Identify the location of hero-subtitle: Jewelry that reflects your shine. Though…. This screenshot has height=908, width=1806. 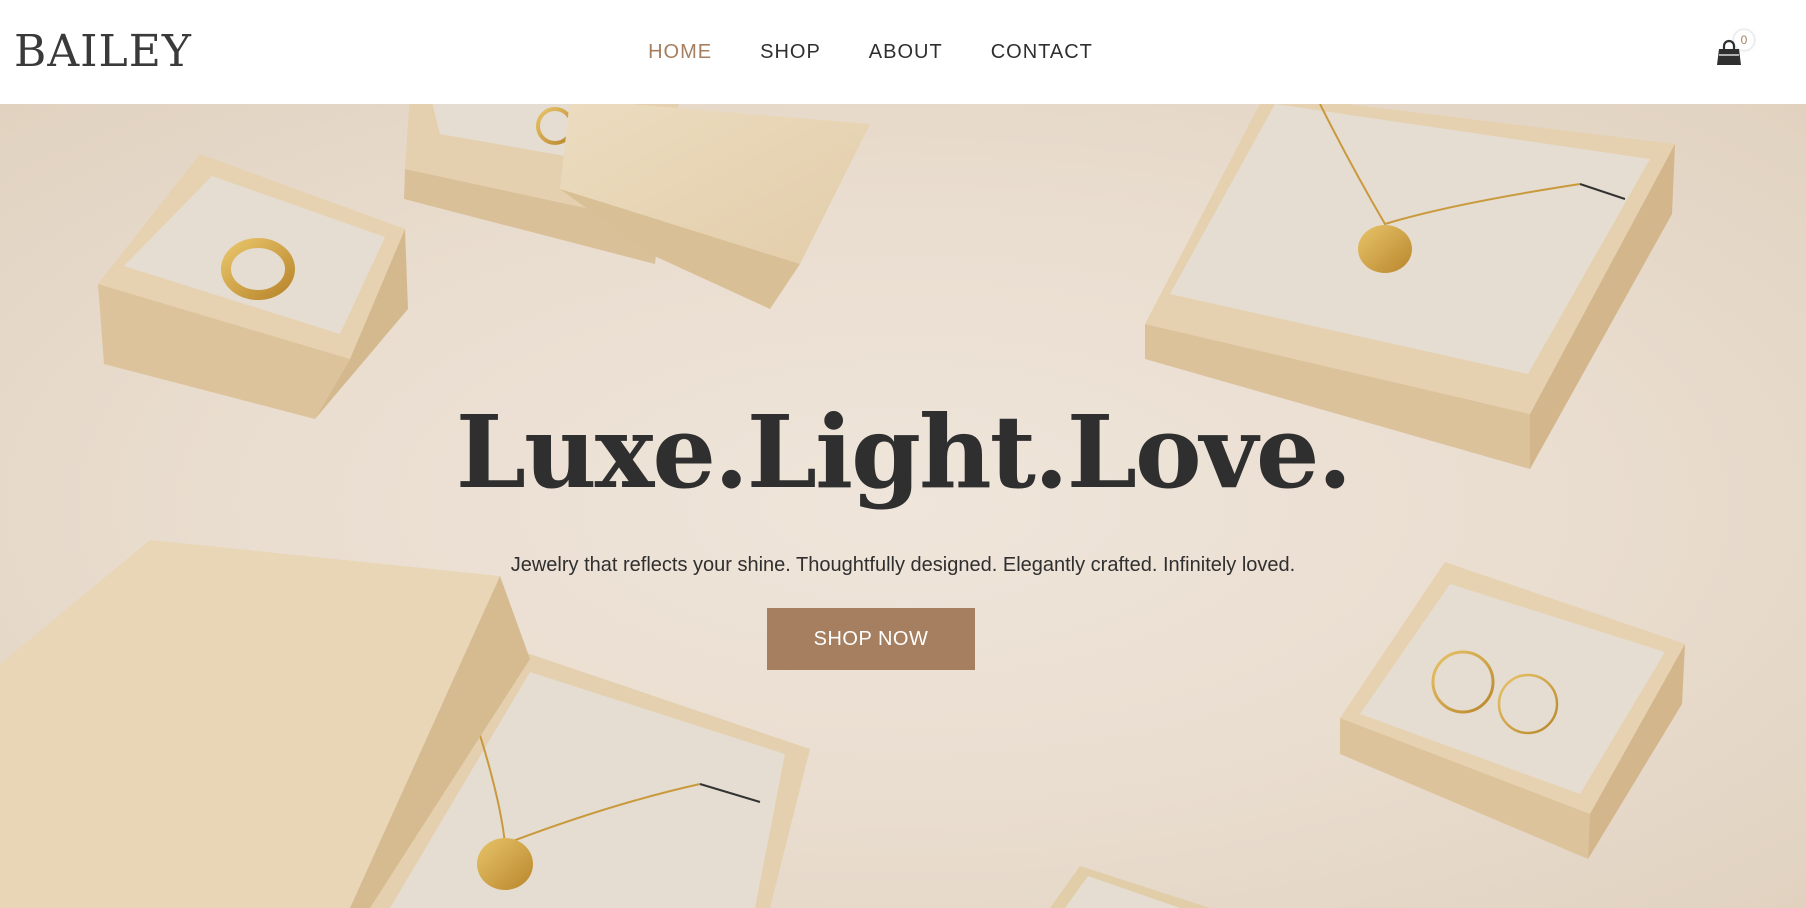
(903, 565).